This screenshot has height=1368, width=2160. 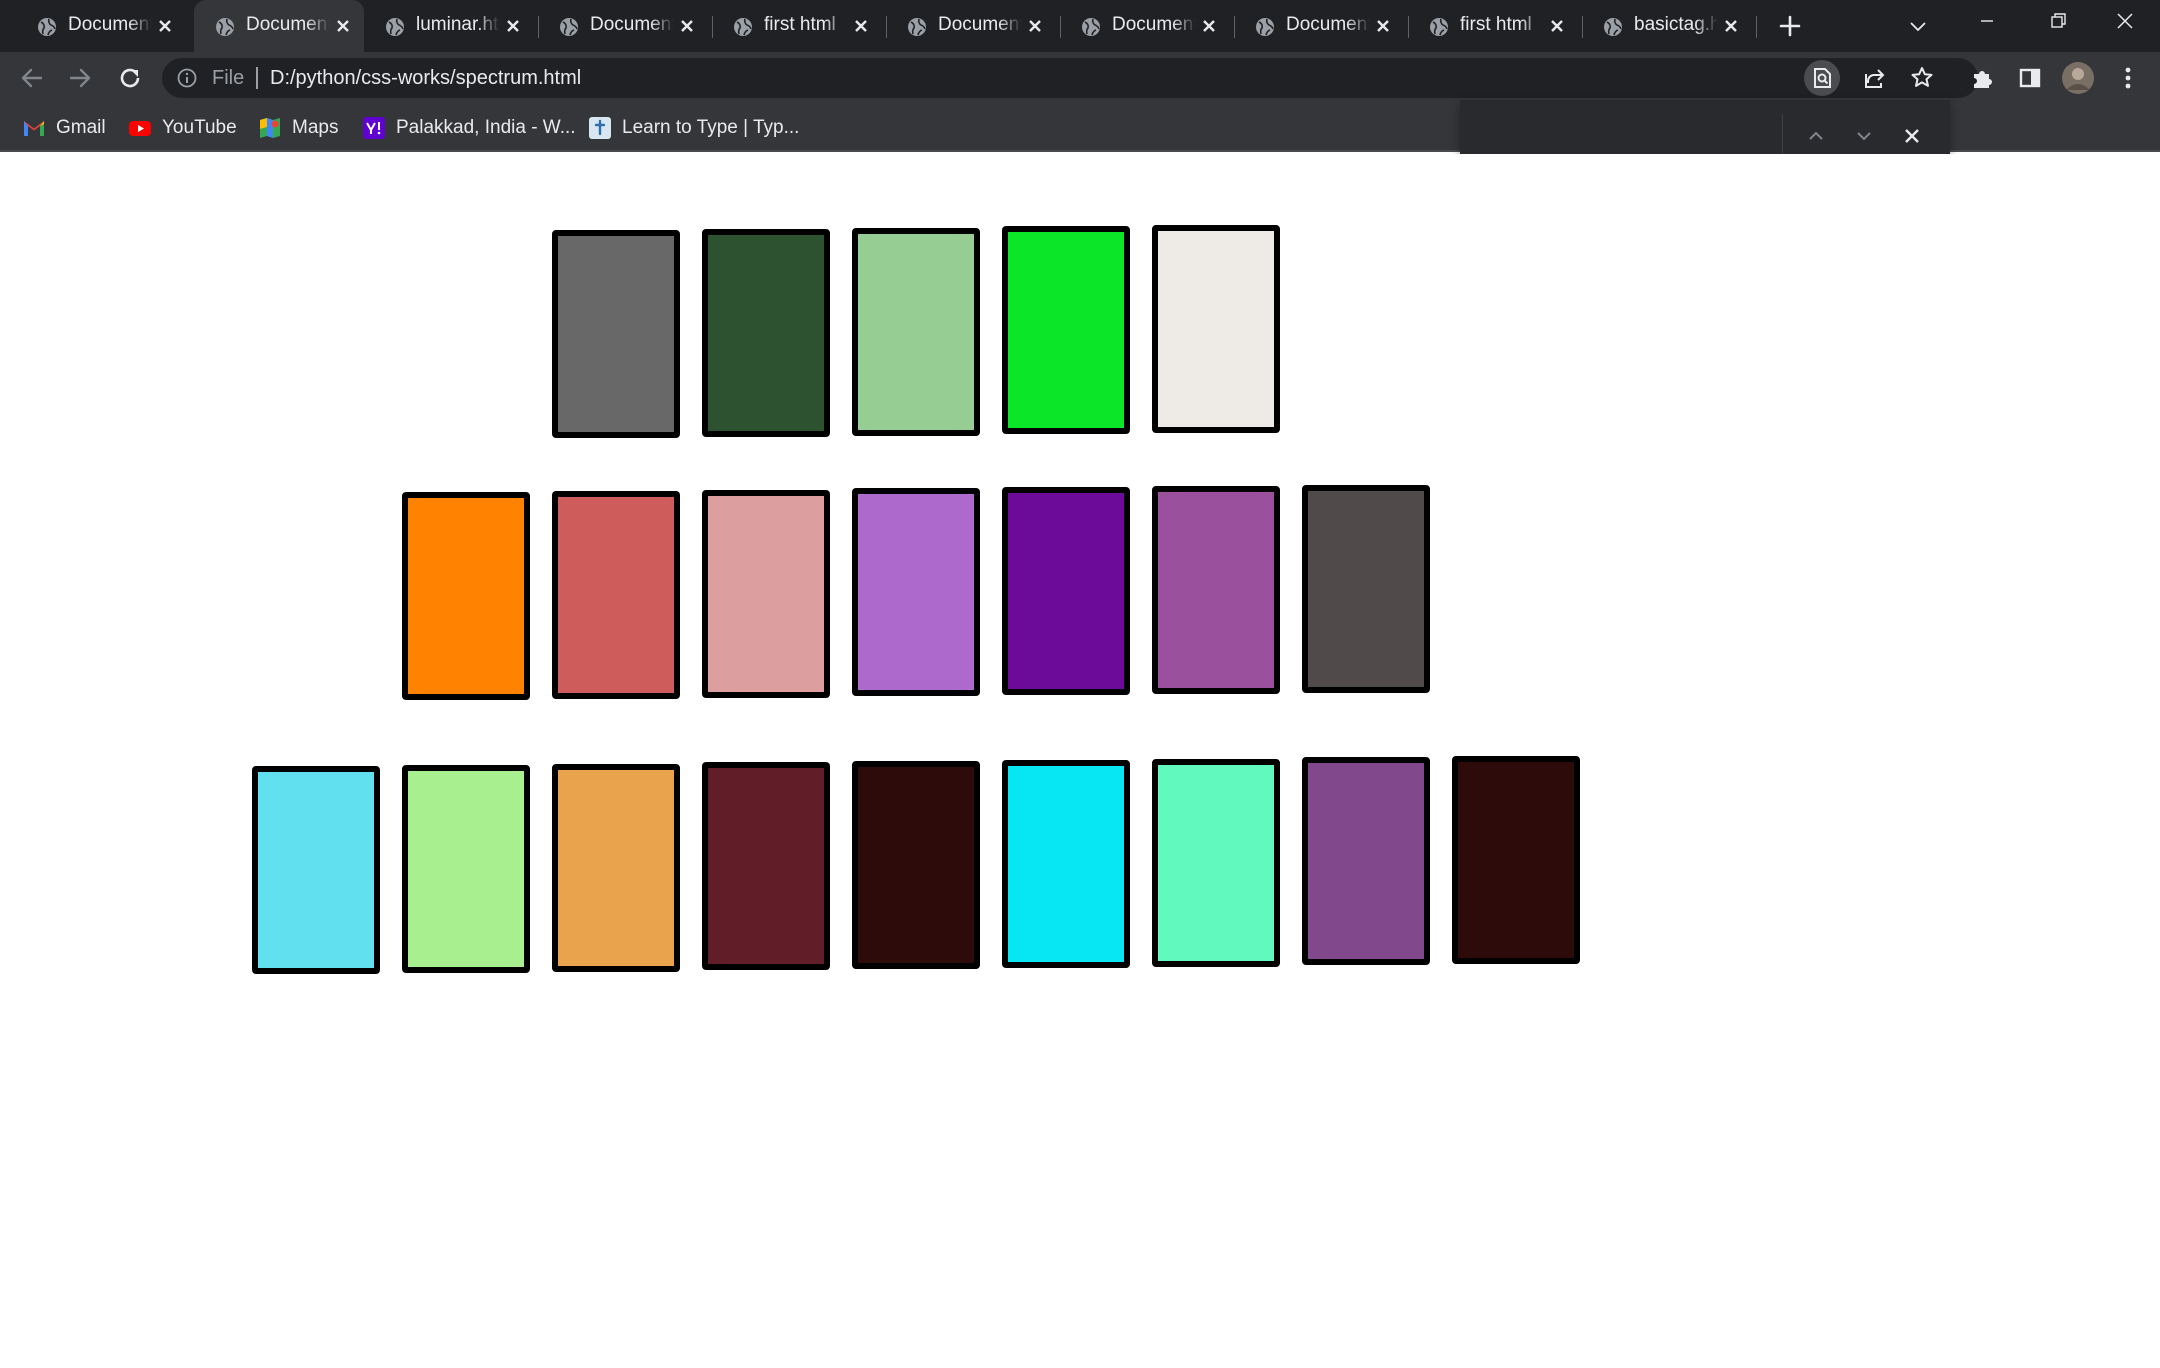 I want to click on find-divider, so click(x=1782, y=136).